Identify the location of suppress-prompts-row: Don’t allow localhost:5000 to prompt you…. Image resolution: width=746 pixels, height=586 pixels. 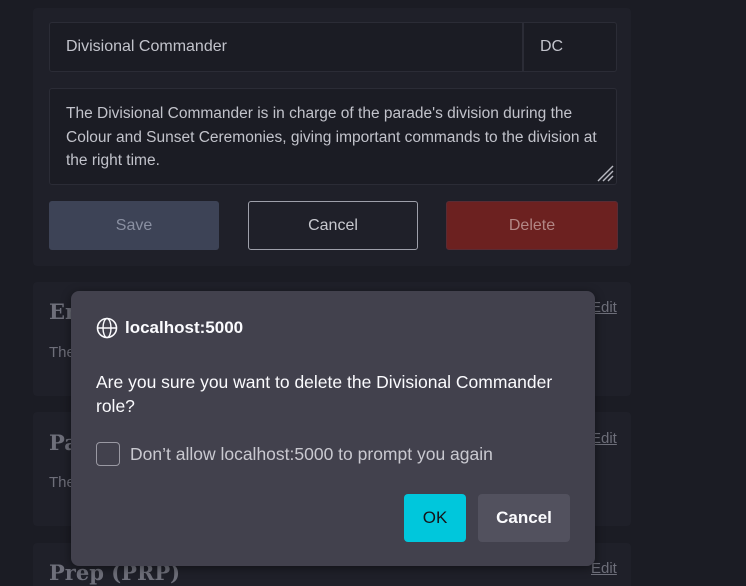
(294, 454).